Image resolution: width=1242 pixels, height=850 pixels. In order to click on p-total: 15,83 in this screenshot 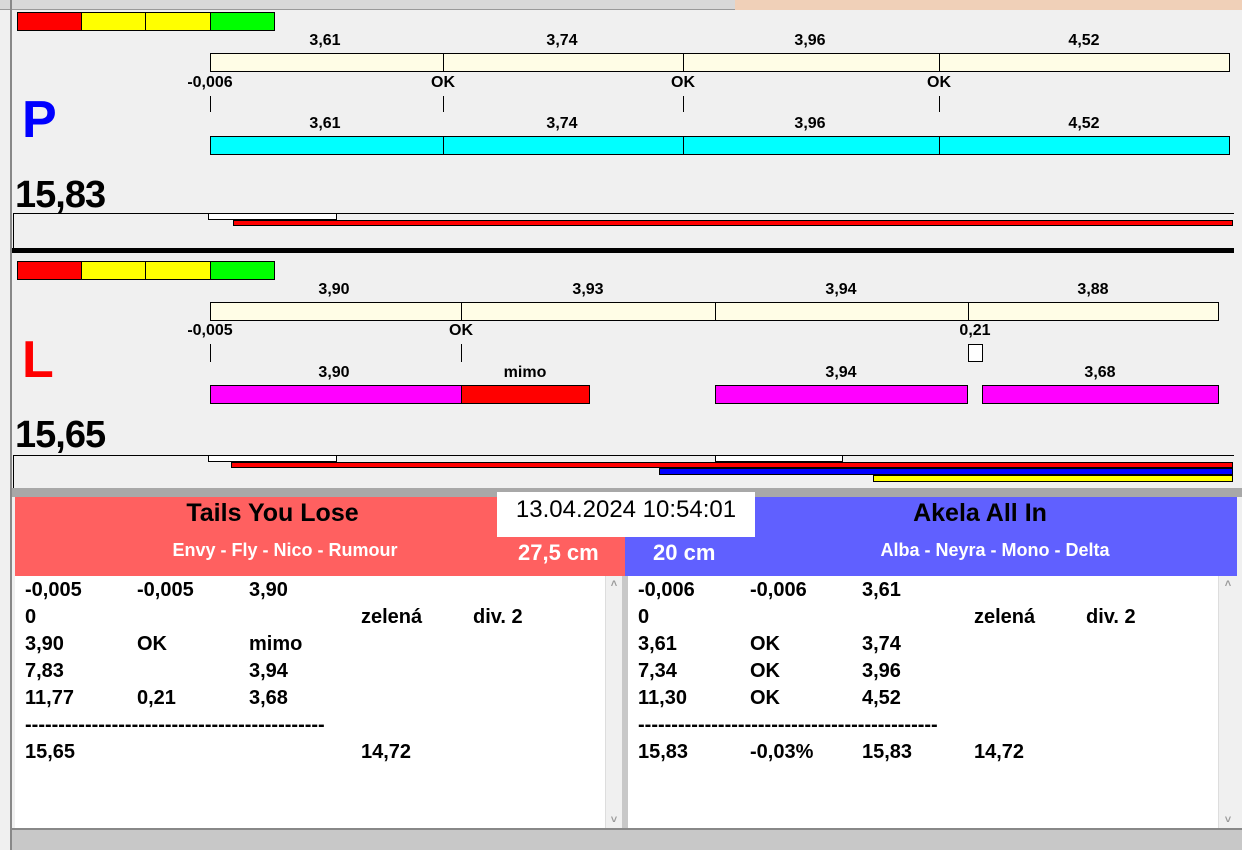, I will do `click(60, 195)`.